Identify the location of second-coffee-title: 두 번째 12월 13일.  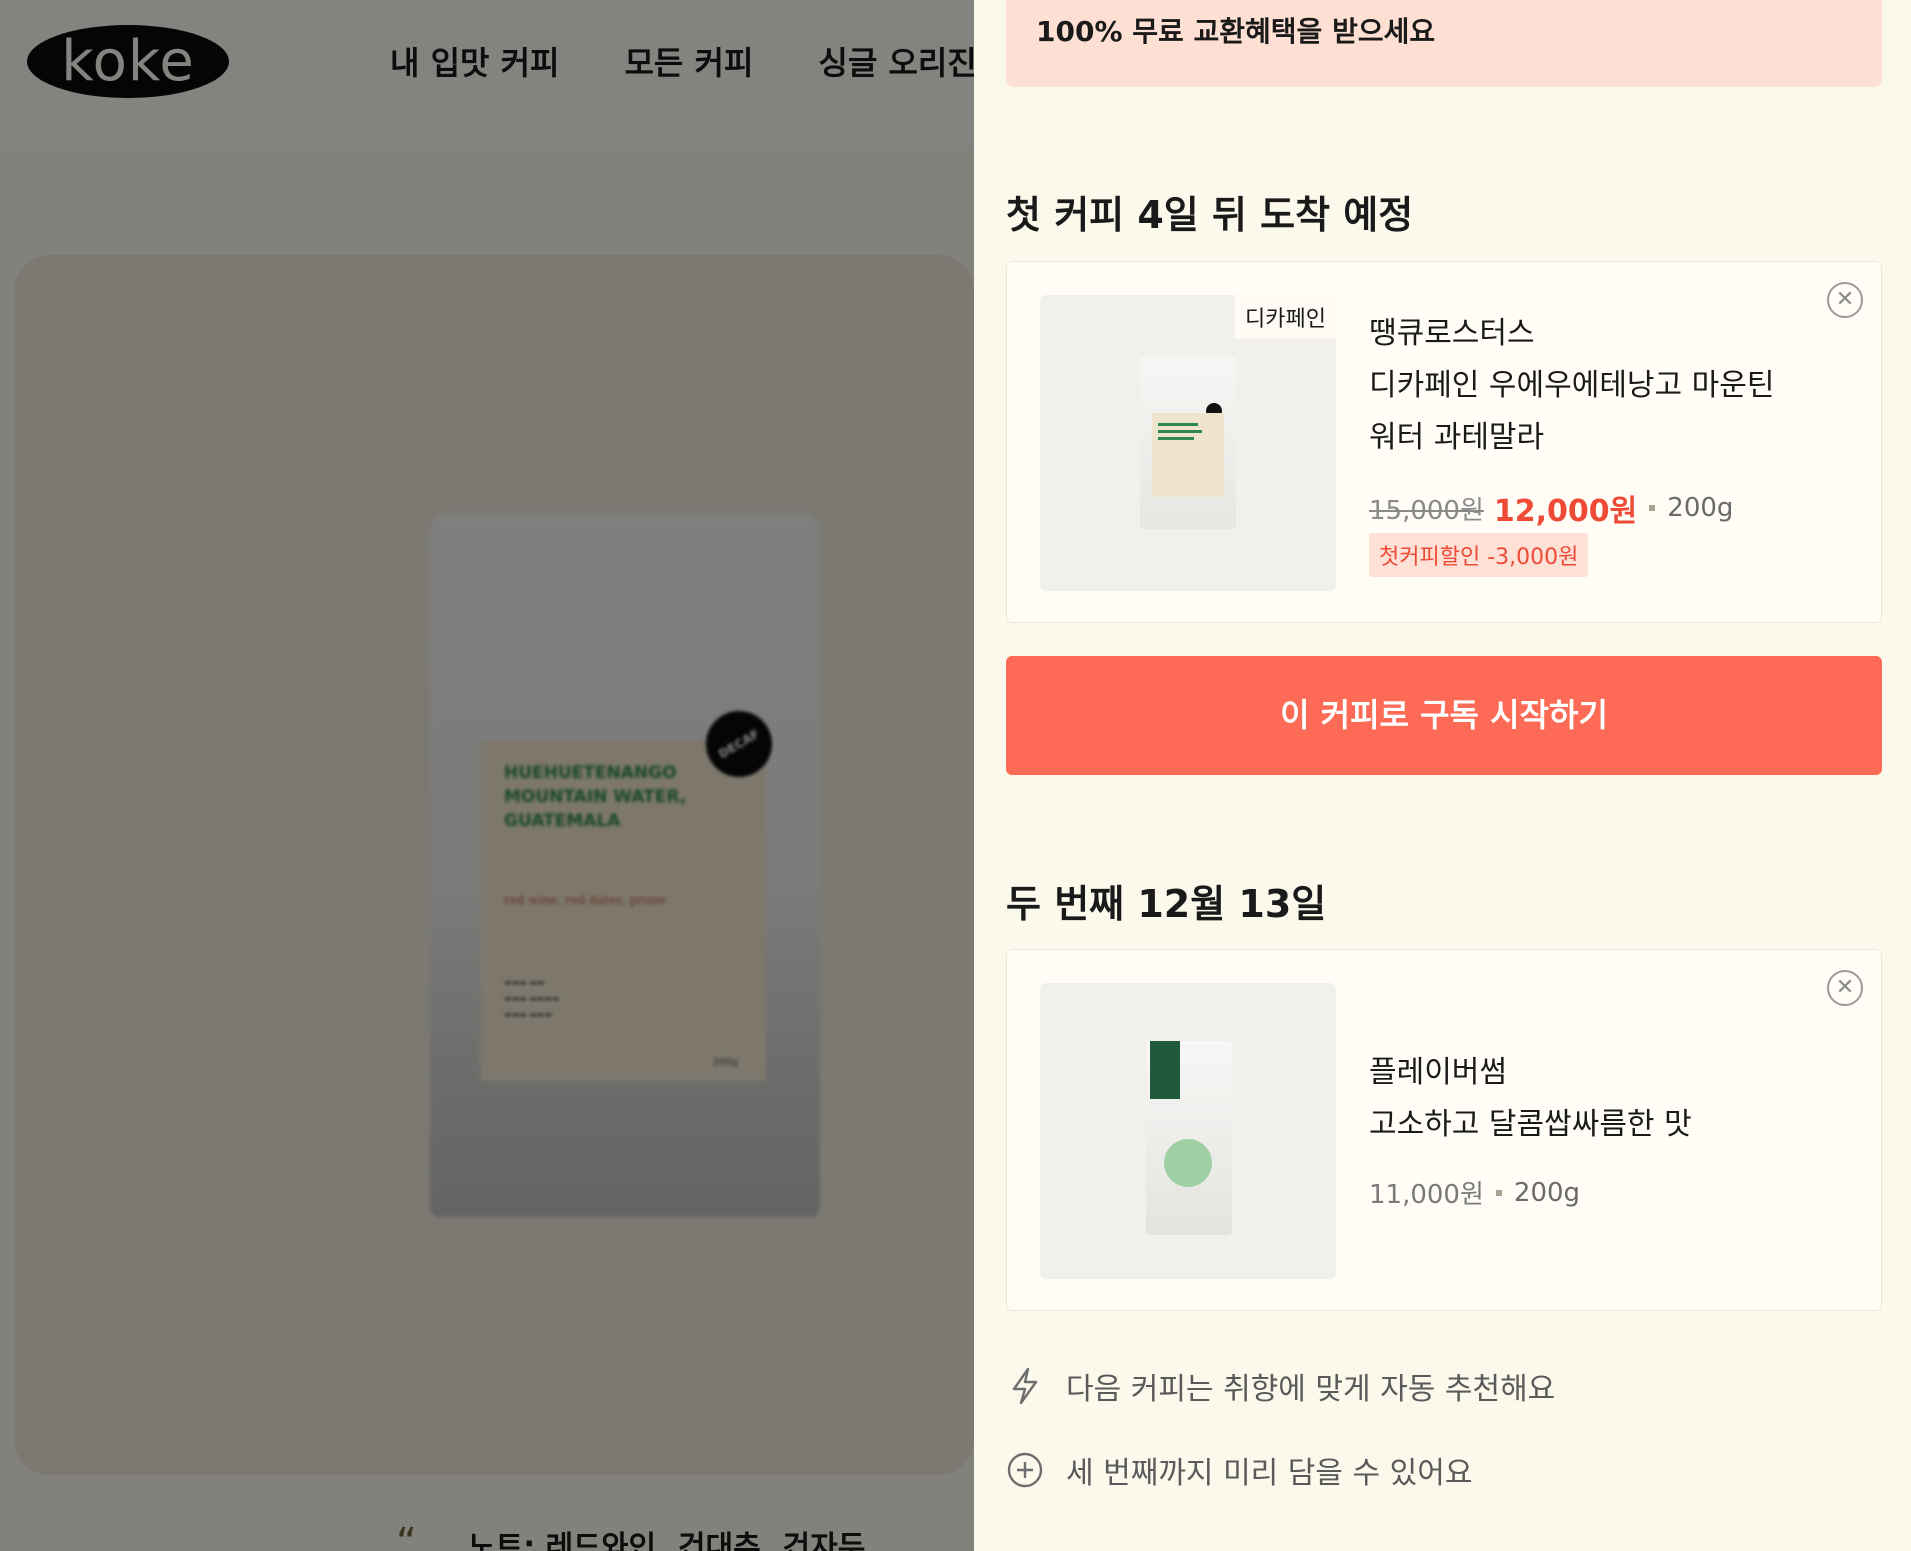
(1166, 904).